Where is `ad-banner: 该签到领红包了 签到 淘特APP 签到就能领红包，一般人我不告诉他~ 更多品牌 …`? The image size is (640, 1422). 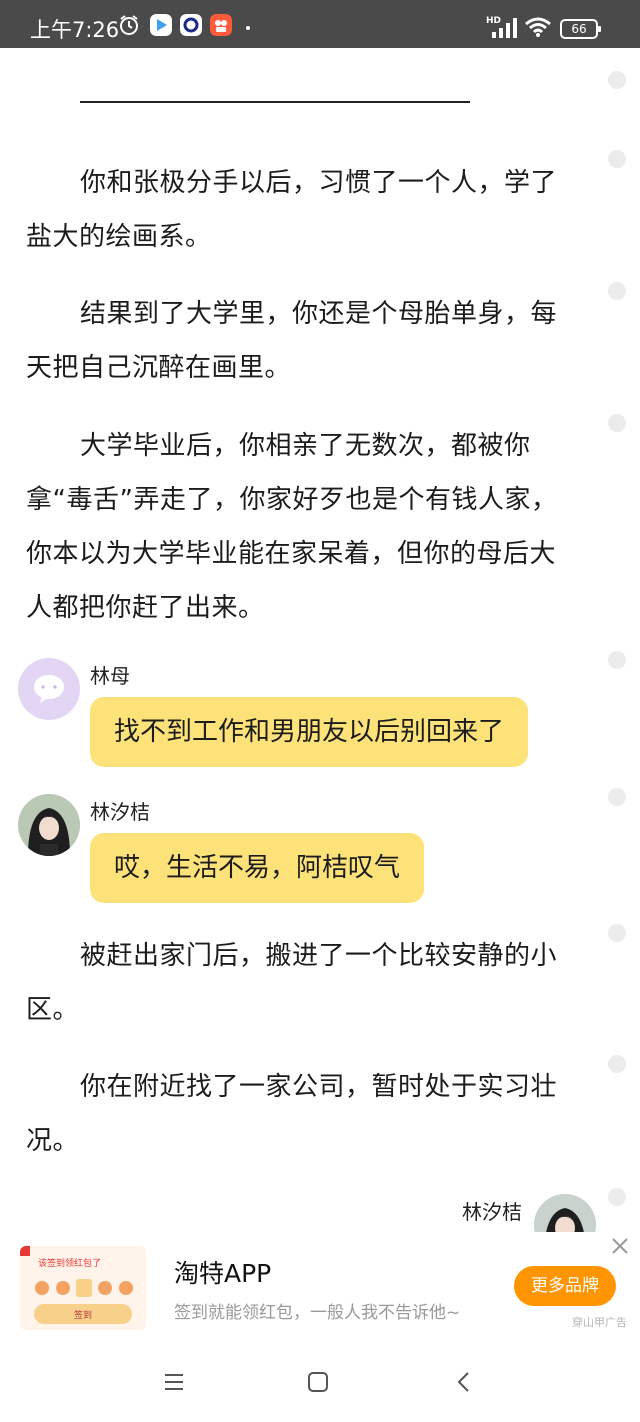
ad-banner: 该签到领红包了 签到 淘特APP 签到就能领红包，一般人我不告诉他~ 更多品牌 … is located at coordinates (320, 1287).